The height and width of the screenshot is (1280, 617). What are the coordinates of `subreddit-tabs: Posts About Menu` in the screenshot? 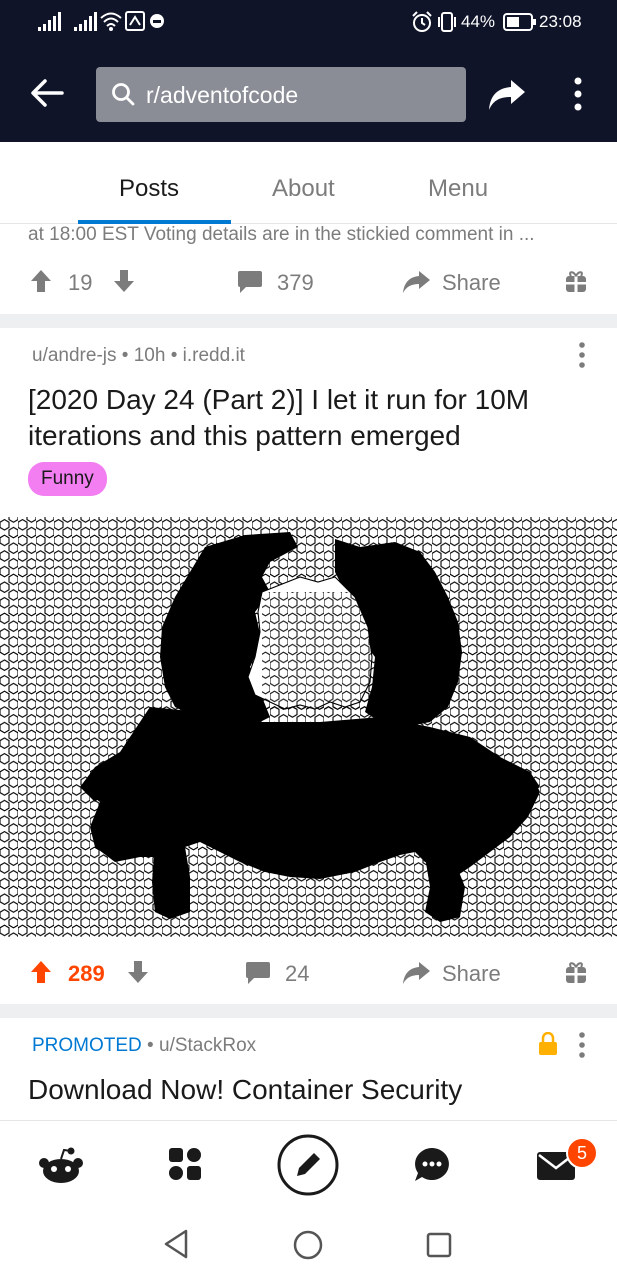 It's located at (308, 183).